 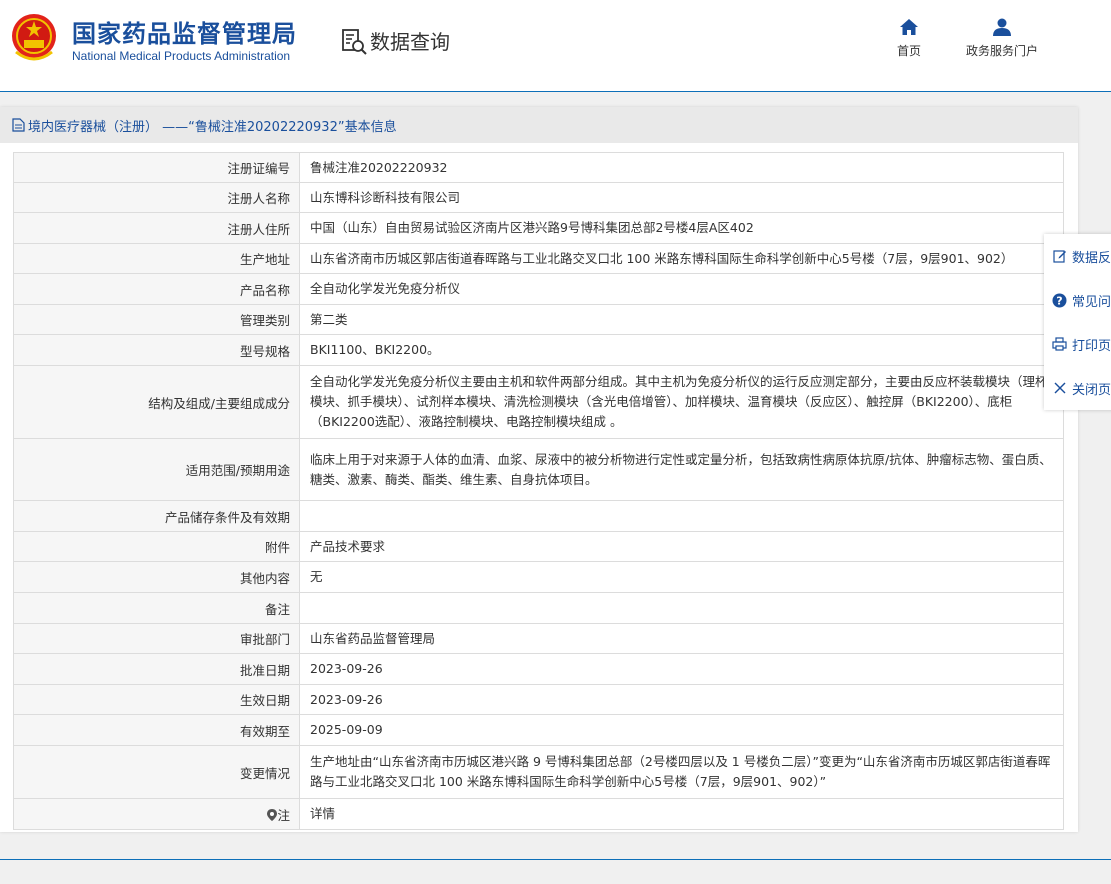 I want to click on table-row: 其他内容无, so click(x=538, y=577).